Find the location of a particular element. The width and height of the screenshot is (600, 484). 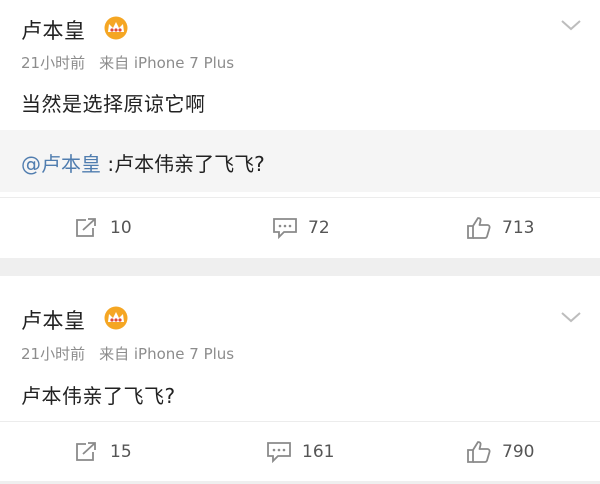

repost-count: 15 is located at coordinates (121, 452).